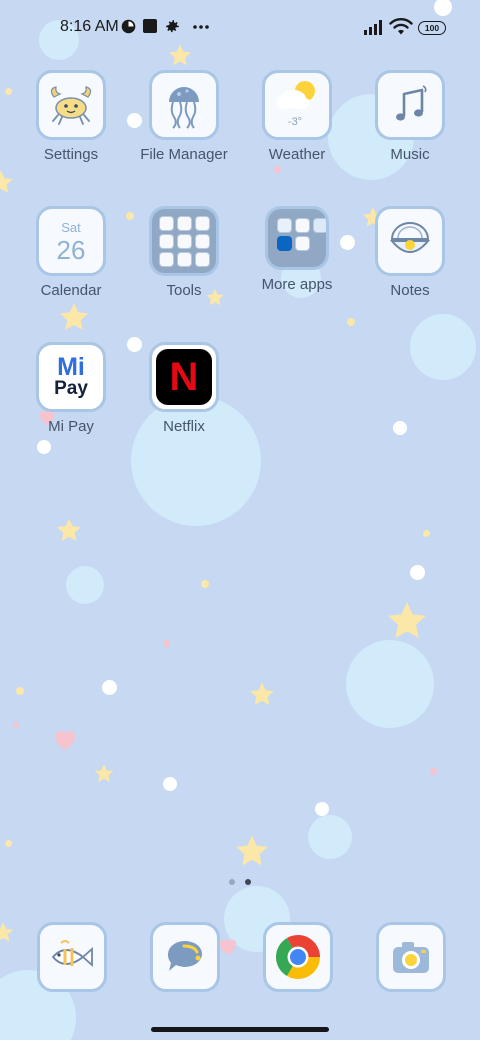 This screenshot has height=1040, width=480. What do you see at coordinates (297, 154) in the screenshot?
I see `app-label: Weather` at bounding box center [297, 154].